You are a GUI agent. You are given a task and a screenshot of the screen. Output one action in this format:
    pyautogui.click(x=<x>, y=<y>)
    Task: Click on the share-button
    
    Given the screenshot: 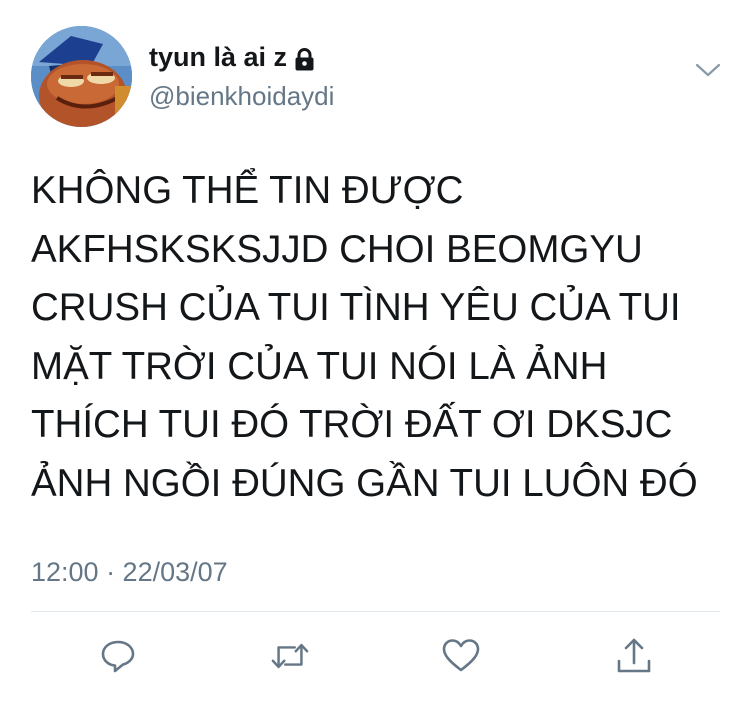 What is the action you would take?
    pyautogui.click(x=634, y=656)
    